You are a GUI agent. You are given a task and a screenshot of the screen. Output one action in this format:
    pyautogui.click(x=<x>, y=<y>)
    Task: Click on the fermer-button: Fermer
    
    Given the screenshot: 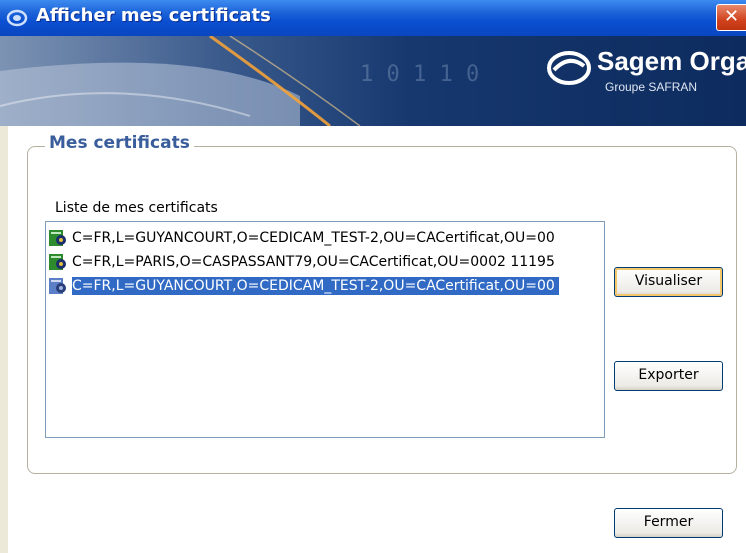 What is the action you would take?
    pyautogui.click(x=668, y=523)
    